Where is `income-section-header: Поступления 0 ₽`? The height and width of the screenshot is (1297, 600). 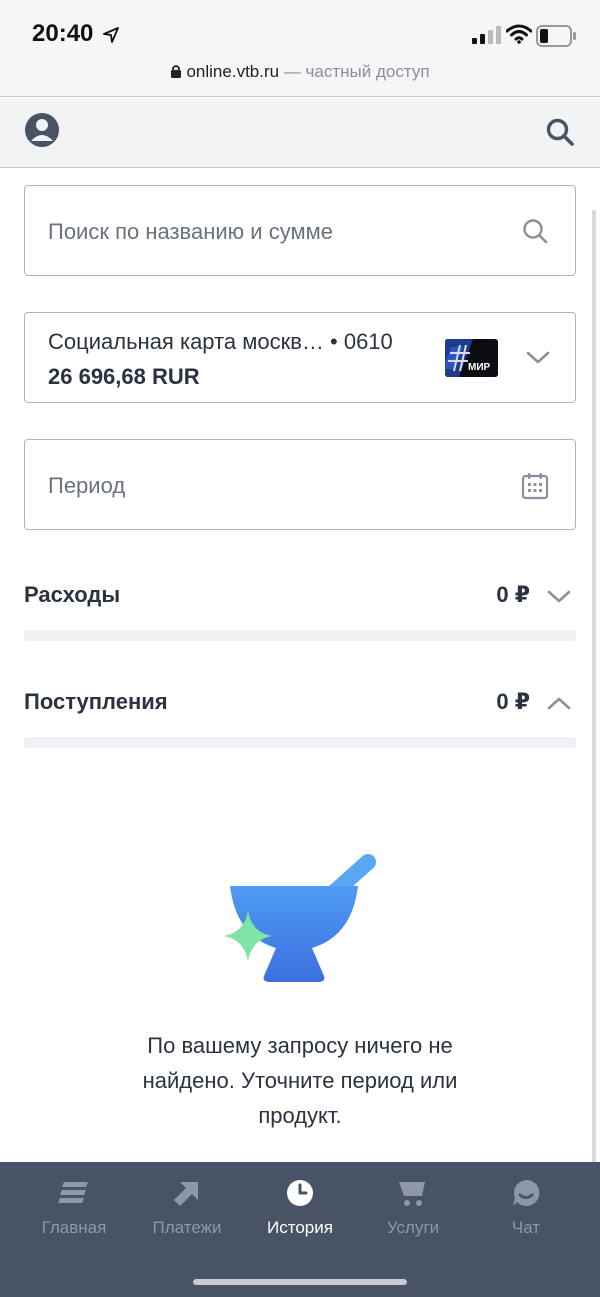
income-section-header: Поступления 0 ₽ is located at coordinates (300, 703).